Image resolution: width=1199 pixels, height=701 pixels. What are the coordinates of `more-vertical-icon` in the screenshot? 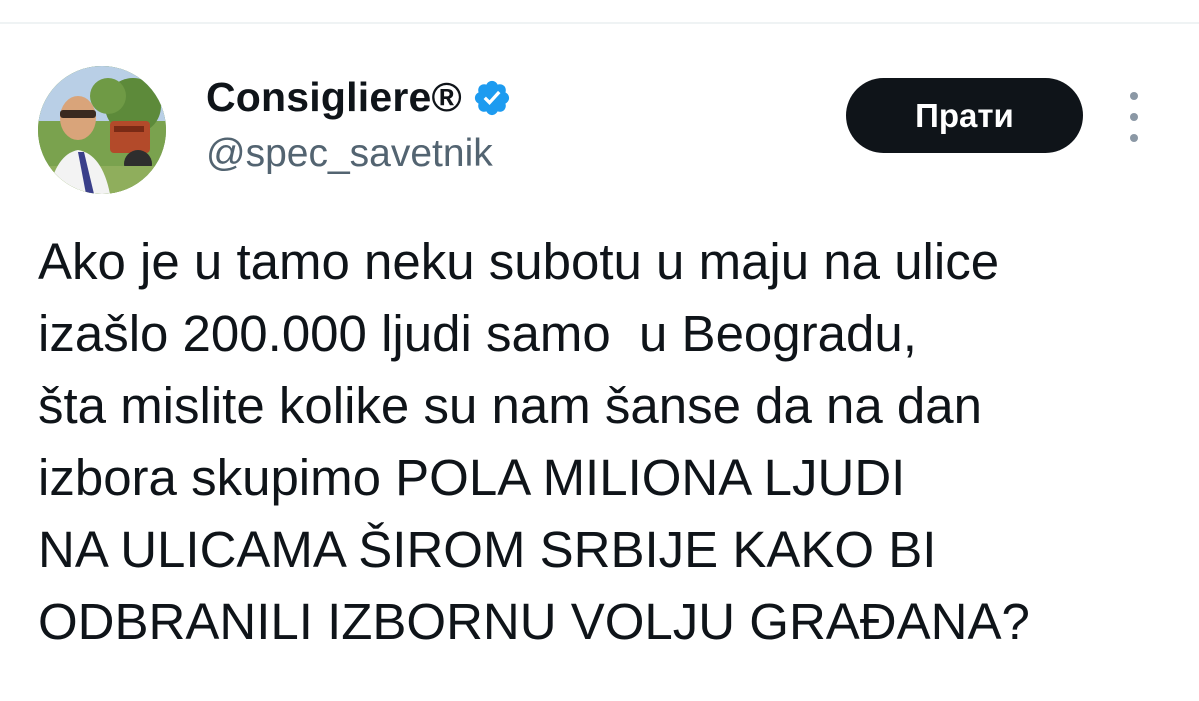 It's located at (1134, 117).